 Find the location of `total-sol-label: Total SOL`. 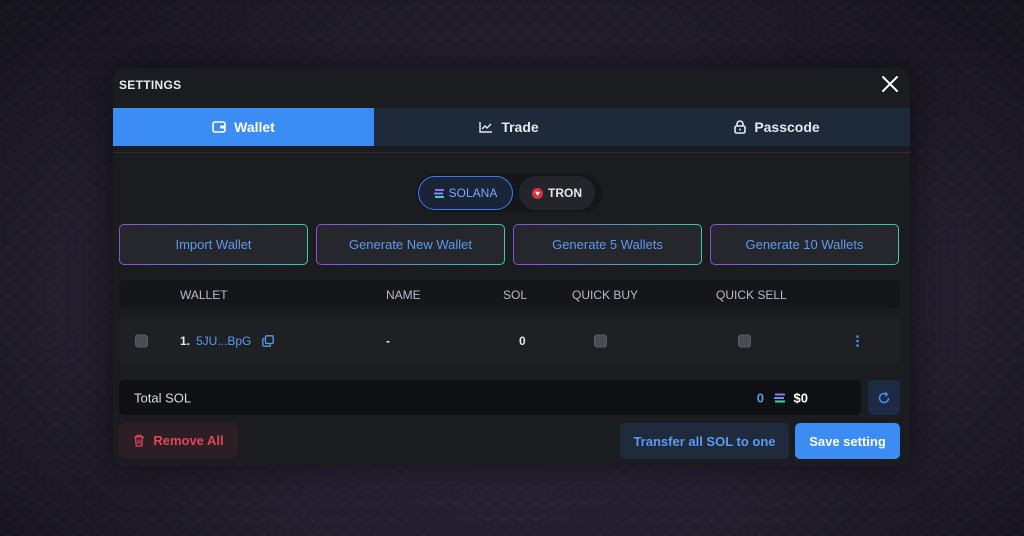

total-sol-label: Total SOL is located at coordinates (163, 397).